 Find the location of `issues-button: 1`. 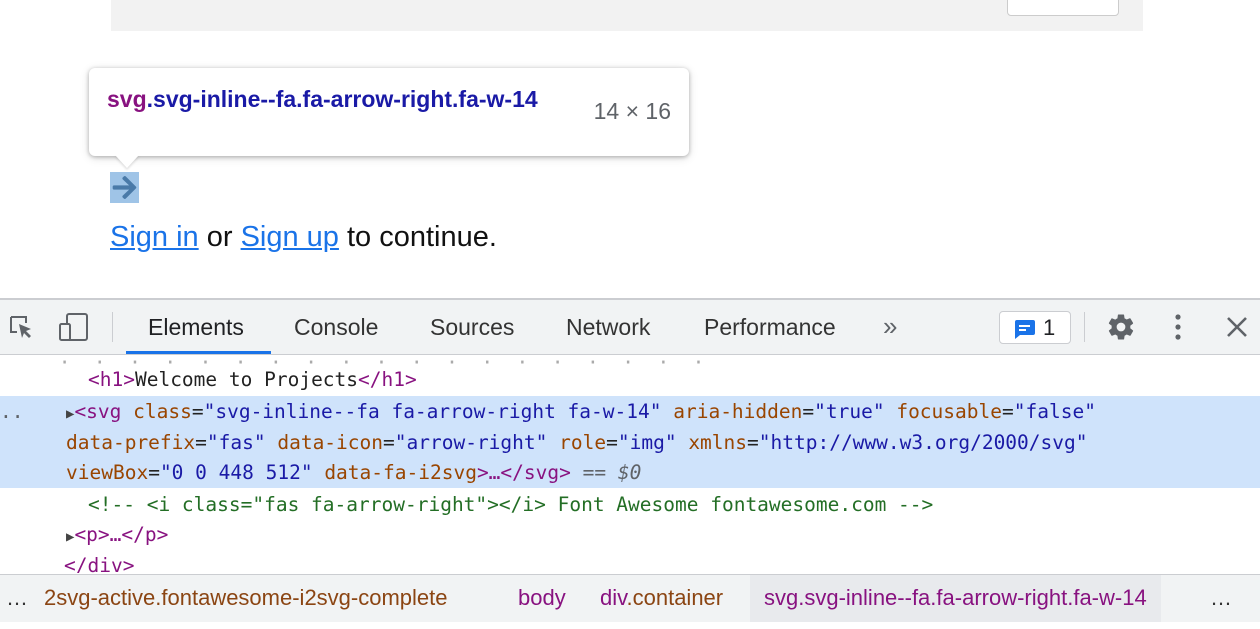

issues-button: 1 is located at coordinates (1035, 327).